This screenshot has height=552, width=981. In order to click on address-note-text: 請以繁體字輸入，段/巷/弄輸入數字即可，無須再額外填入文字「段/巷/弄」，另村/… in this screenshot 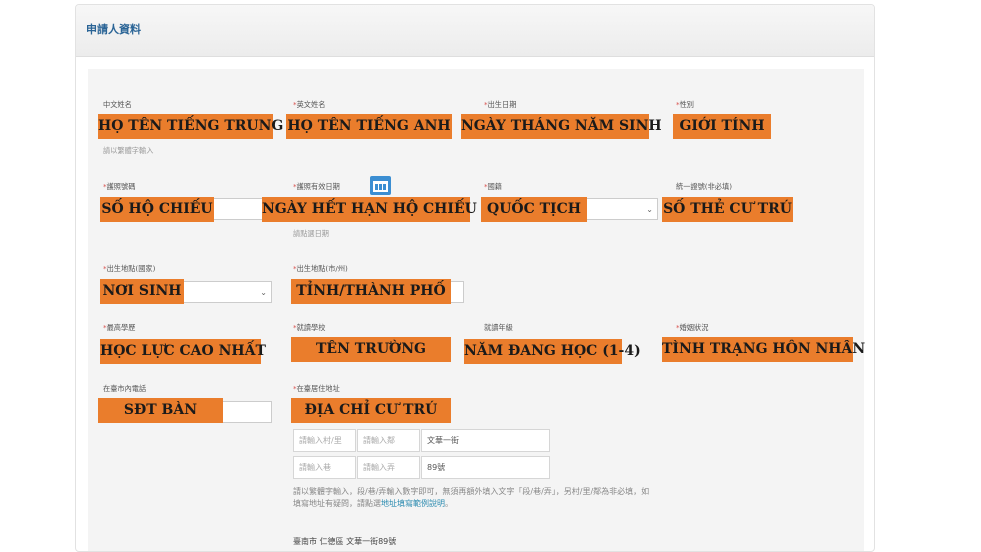, I will do `click(471, 497)`.